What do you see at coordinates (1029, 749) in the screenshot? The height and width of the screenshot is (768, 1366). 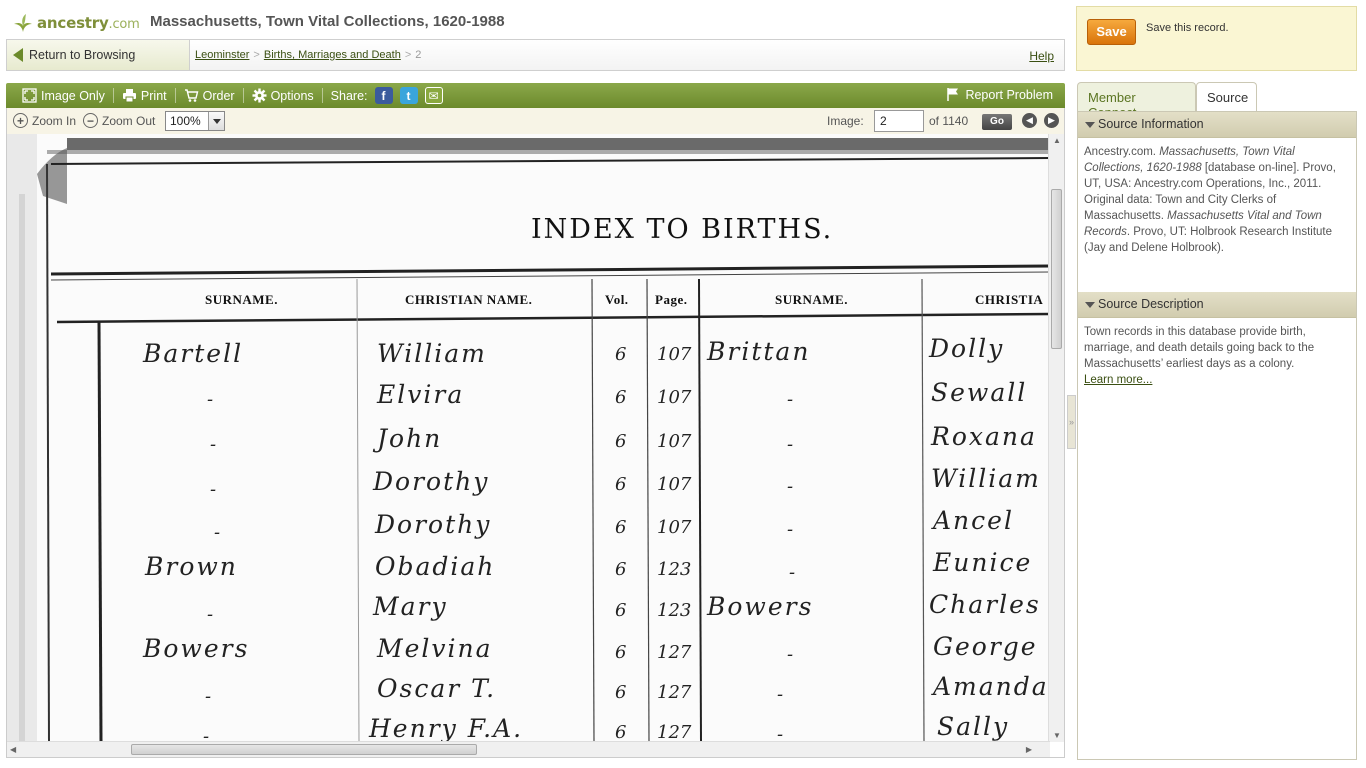 I see `scroll-right-icon: ▶` at bounding box center [1029, 749].